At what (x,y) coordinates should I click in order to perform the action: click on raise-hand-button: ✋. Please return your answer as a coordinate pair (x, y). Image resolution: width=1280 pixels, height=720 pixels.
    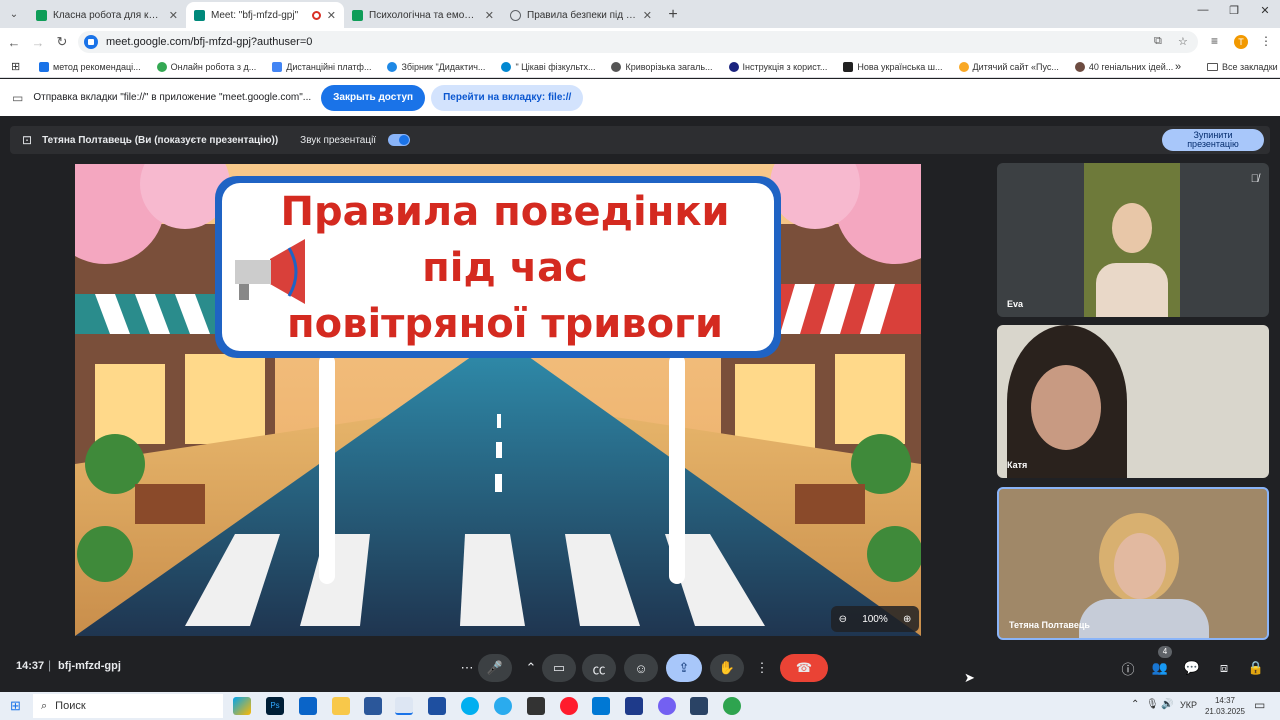
    Looking at the image, I should click on (727, 668).